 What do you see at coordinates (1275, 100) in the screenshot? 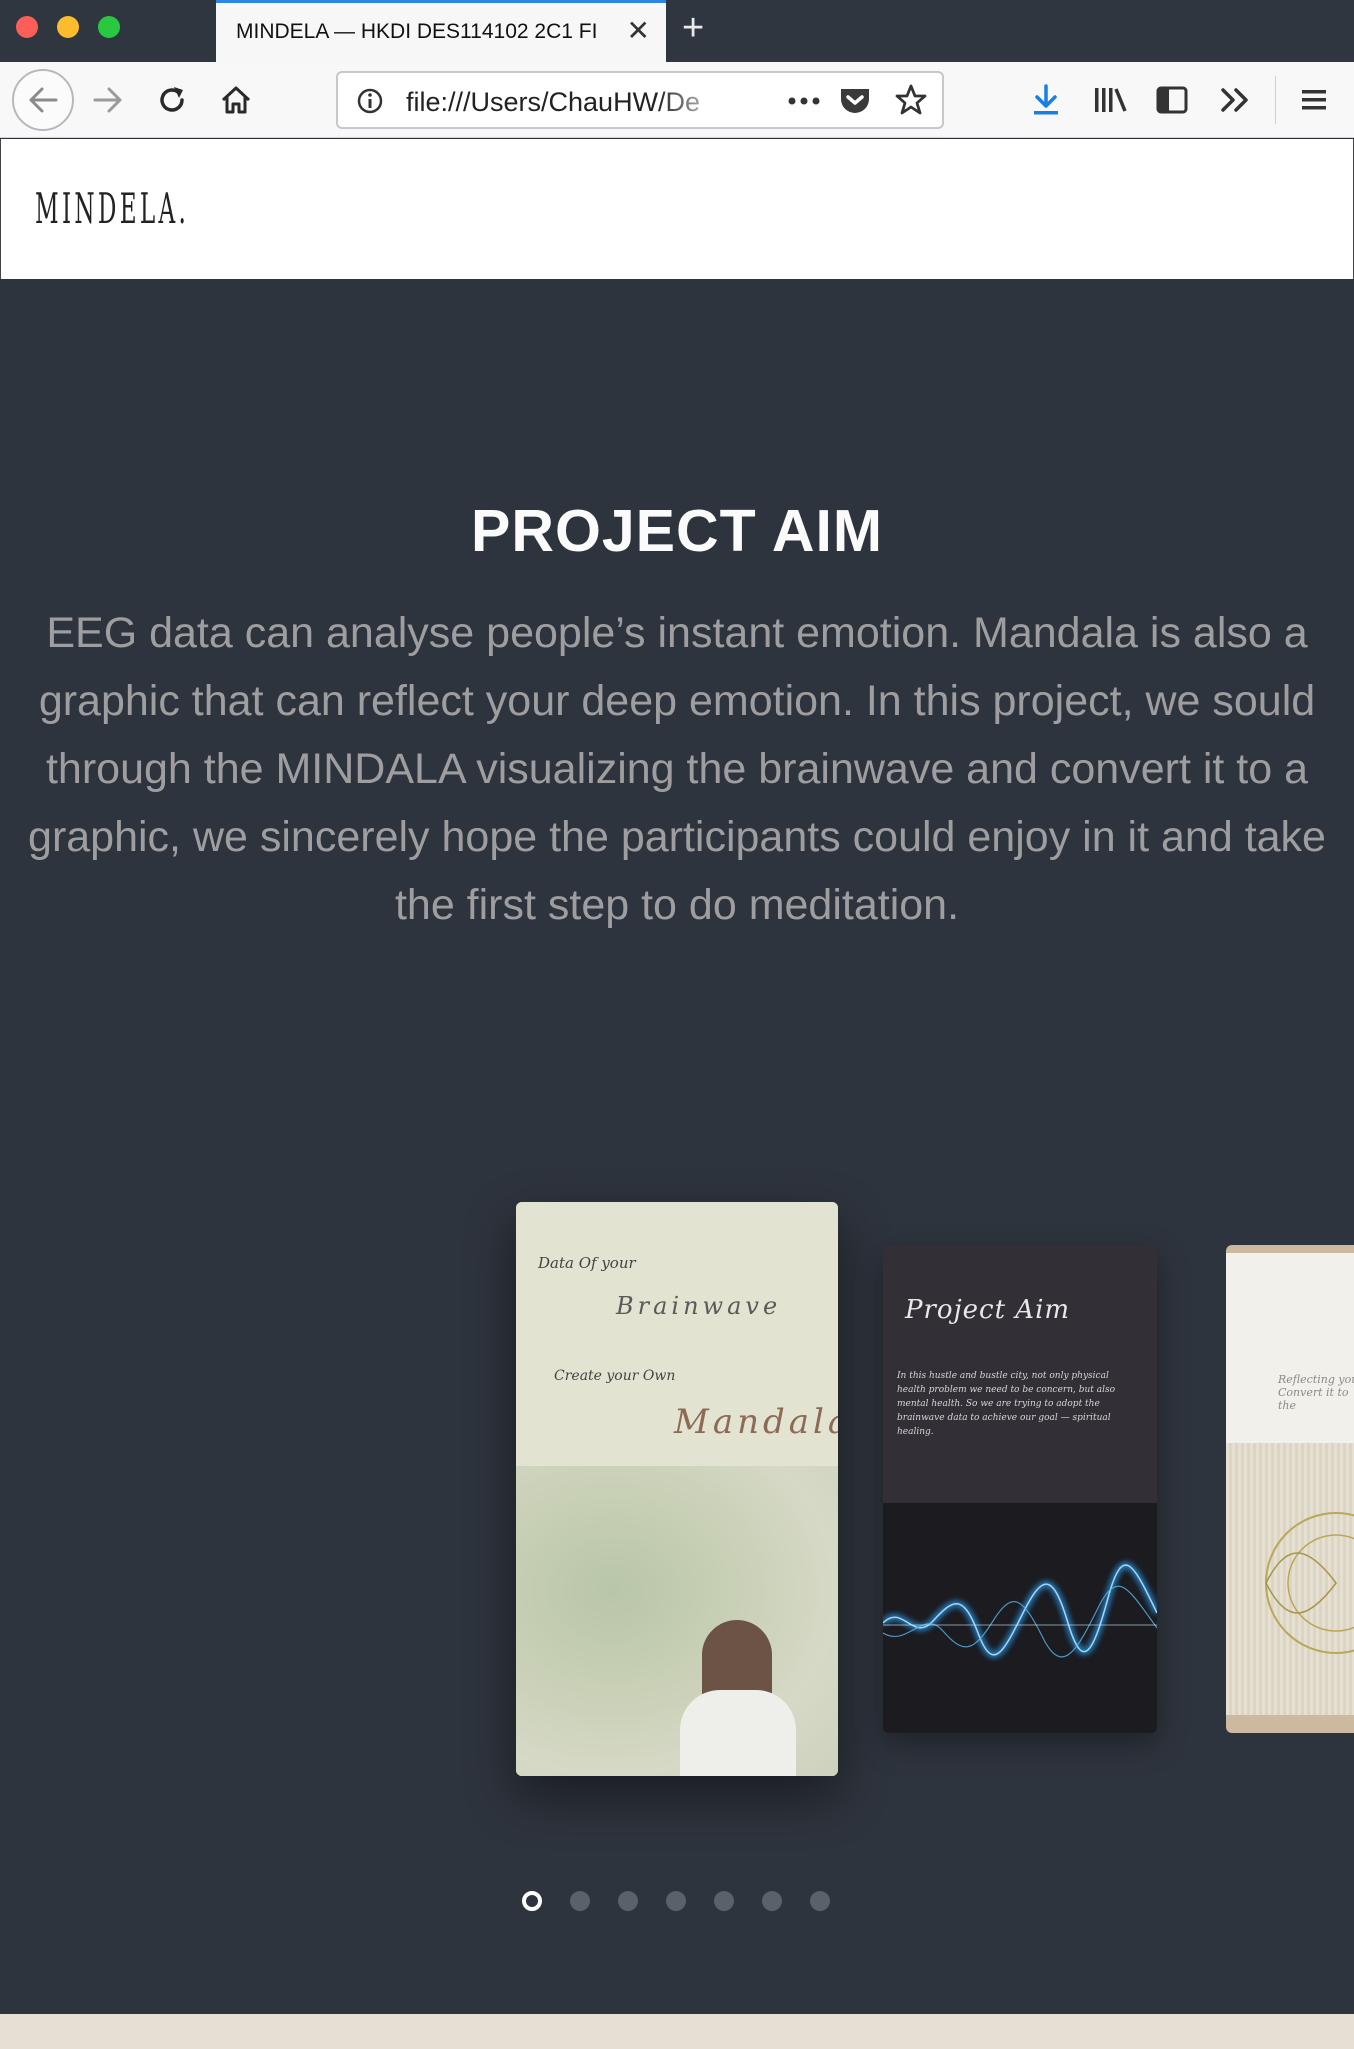
I see `toolbar-divider` at bounding box center [1275, 100].